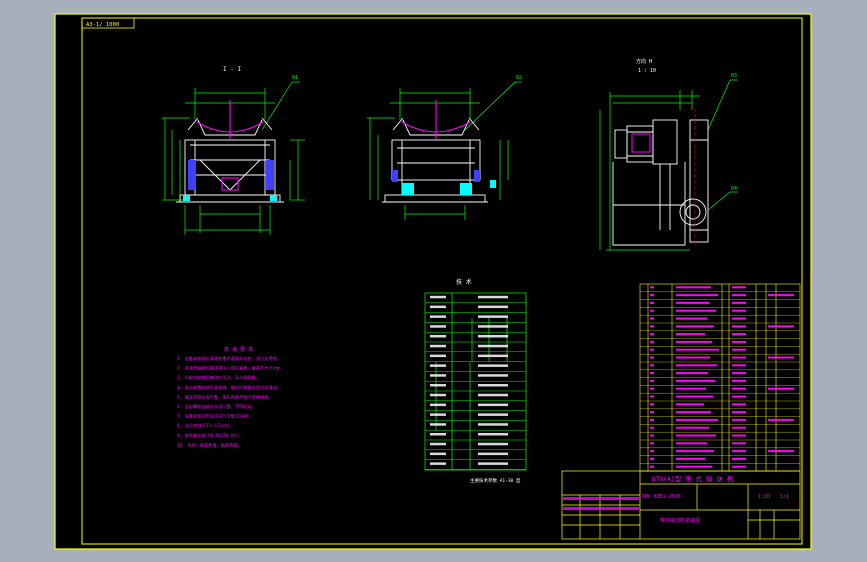 Image resolution: width=867 pixels, height=562 pixels. I want to click on callout-01: 01, so click(295, 78).